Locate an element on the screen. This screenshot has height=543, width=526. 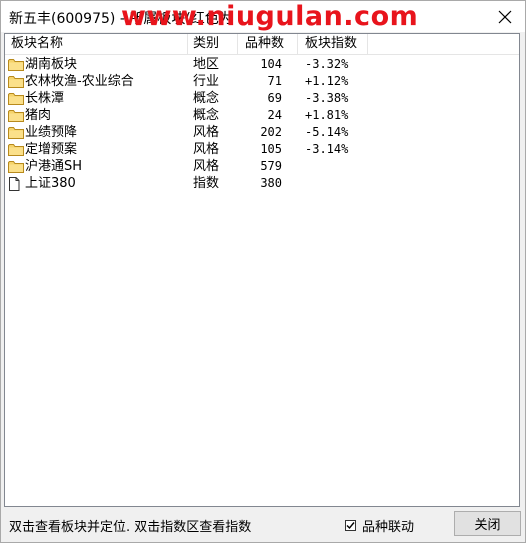
checkbox-box is located at coordinates (350, 525).